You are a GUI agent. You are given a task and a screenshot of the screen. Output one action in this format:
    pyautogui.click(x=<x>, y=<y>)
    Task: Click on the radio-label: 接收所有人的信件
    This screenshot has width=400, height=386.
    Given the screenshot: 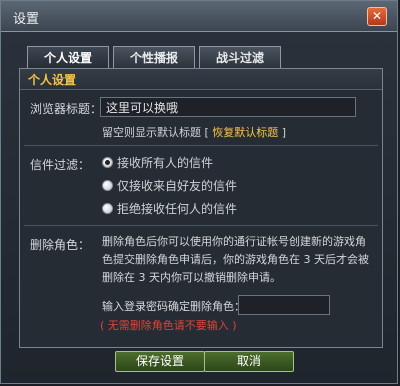 What is the action you would take?
    pyautogui.click(x=165, y=162)
    